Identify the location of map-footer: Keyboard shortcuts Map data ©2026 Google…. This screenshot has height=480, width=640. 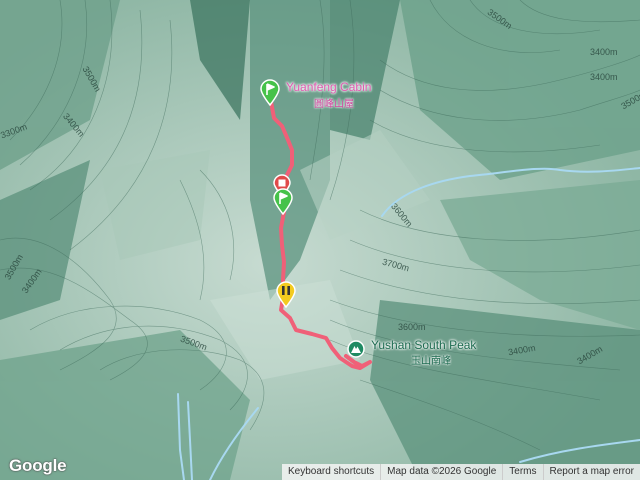
(460, 472).